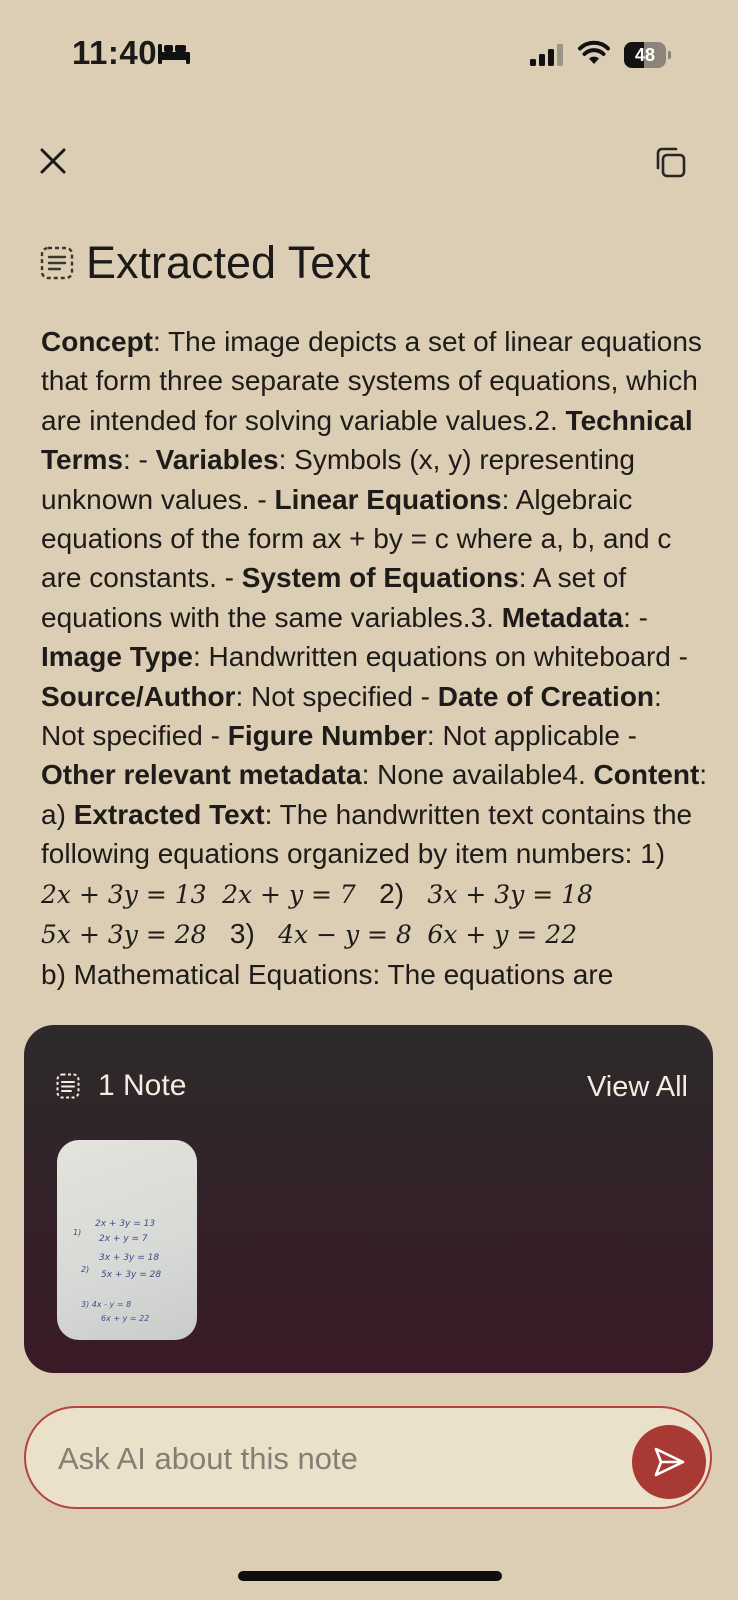 This screenshot has width=738, height=1600. Describe the element at coordinates (637, 1087) in the screenshot. I see `view-all-button: View All` at that location.